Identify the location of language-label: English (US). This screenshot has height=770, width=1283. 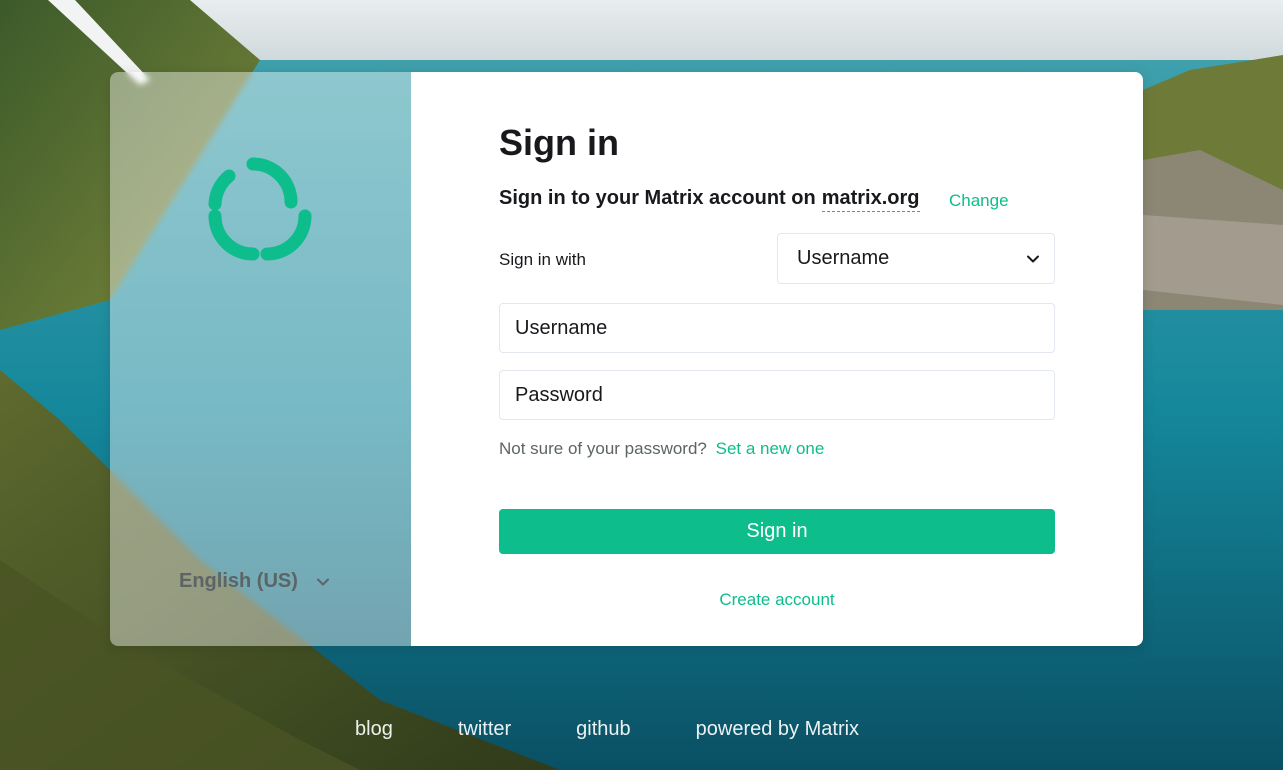
(238, 581).